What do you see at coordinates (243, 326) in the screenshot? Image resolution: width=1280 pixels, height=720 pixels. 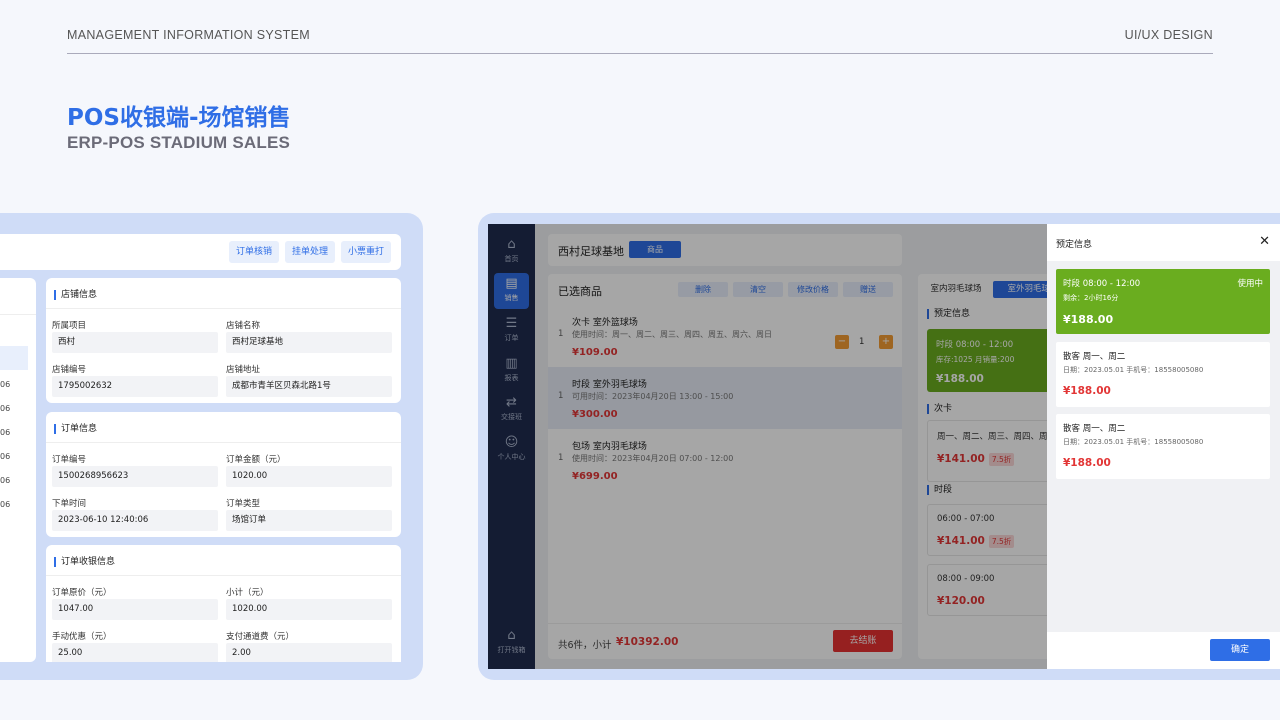 I see `field-label: 店铺名称` at bounding box center [243, 326].